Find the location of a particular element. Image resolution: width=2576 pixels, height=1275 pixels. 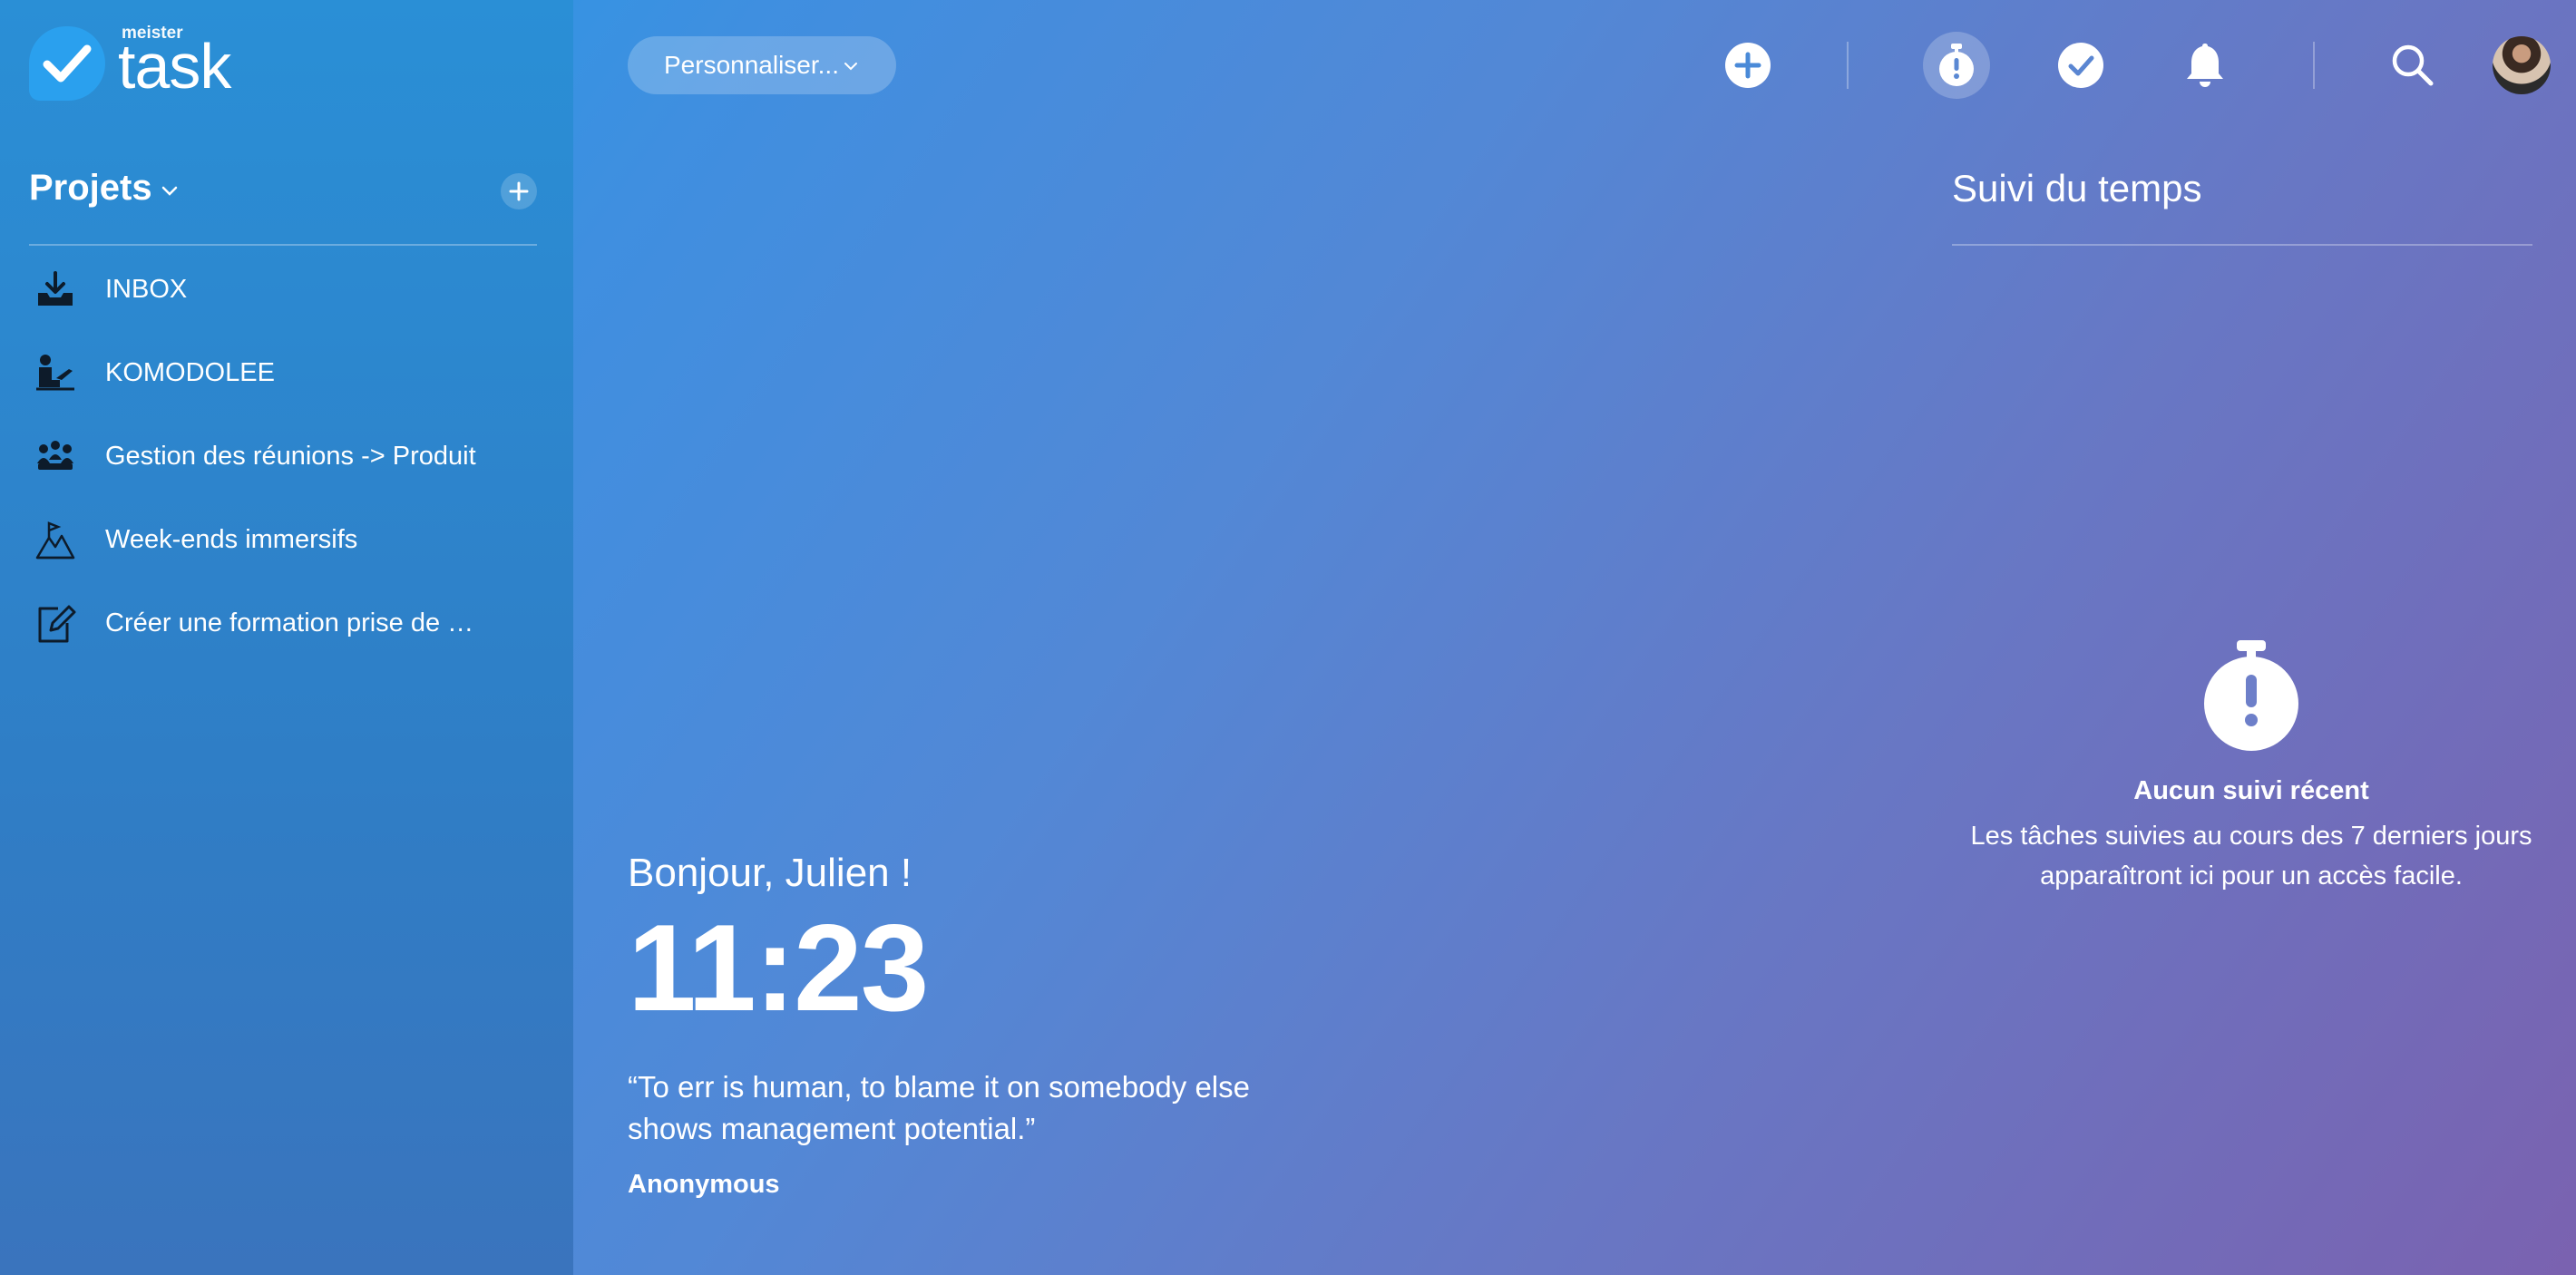

plus-icon is located at coordinates (519, 191).